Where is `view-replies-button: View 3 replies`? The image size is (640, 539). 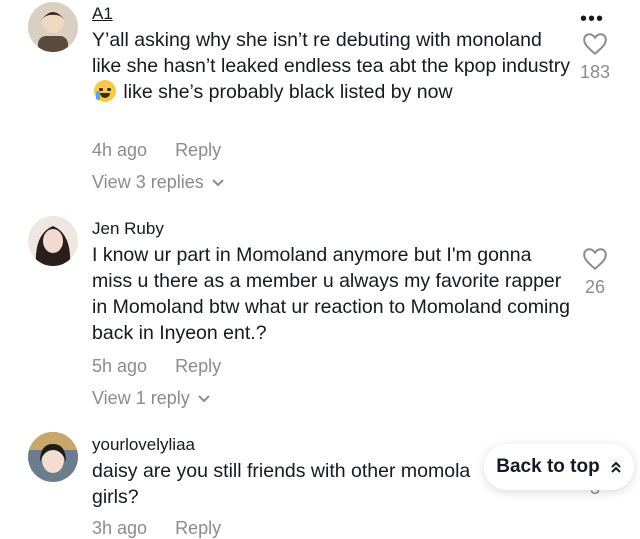
view-replies-button: View 3 replies is located at coordinates (158, 182).